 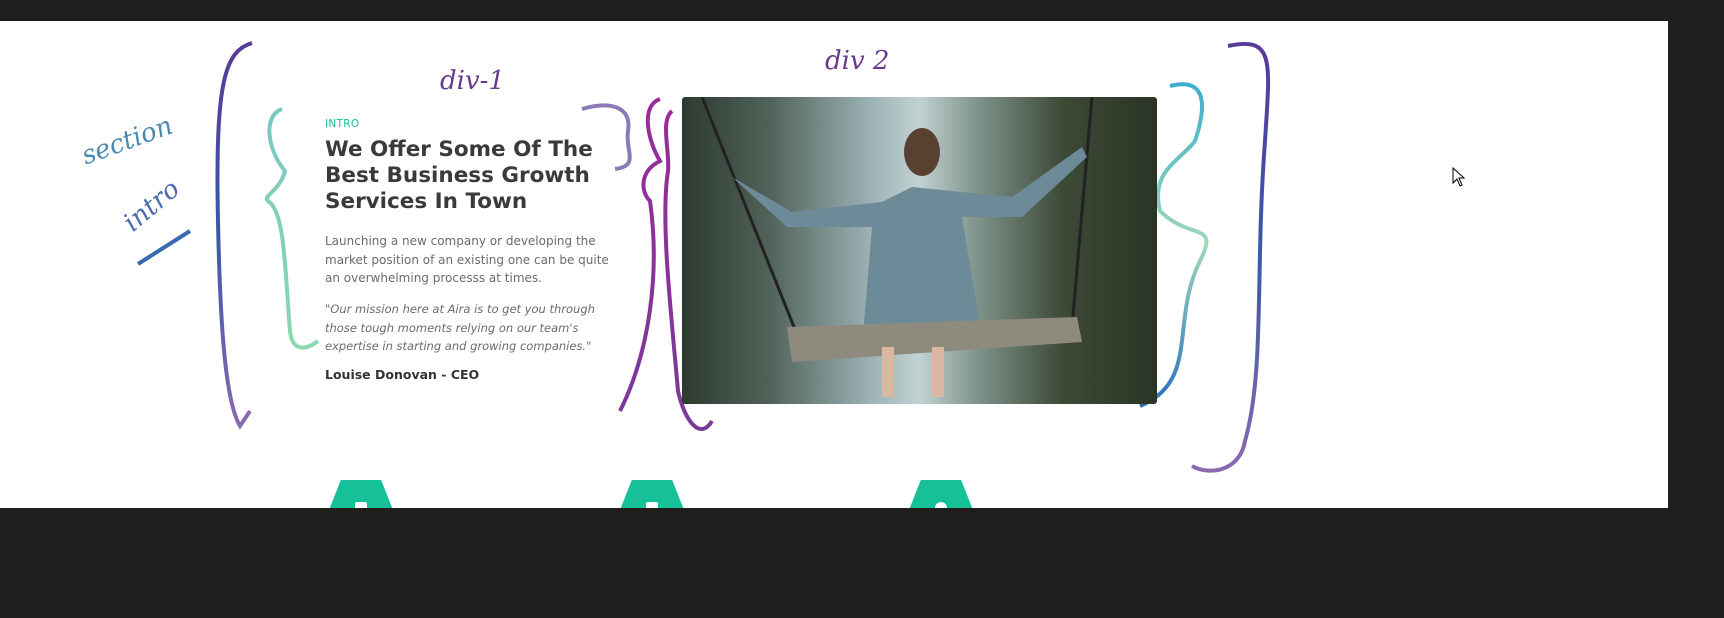 I want to click on intro-photo, so click(x=919, y=250).